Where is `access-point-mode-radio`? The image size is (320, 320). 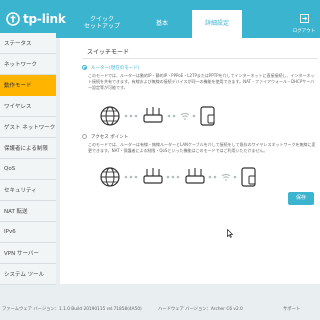 access-point-mode-radio is located at coordinates (84, 136).